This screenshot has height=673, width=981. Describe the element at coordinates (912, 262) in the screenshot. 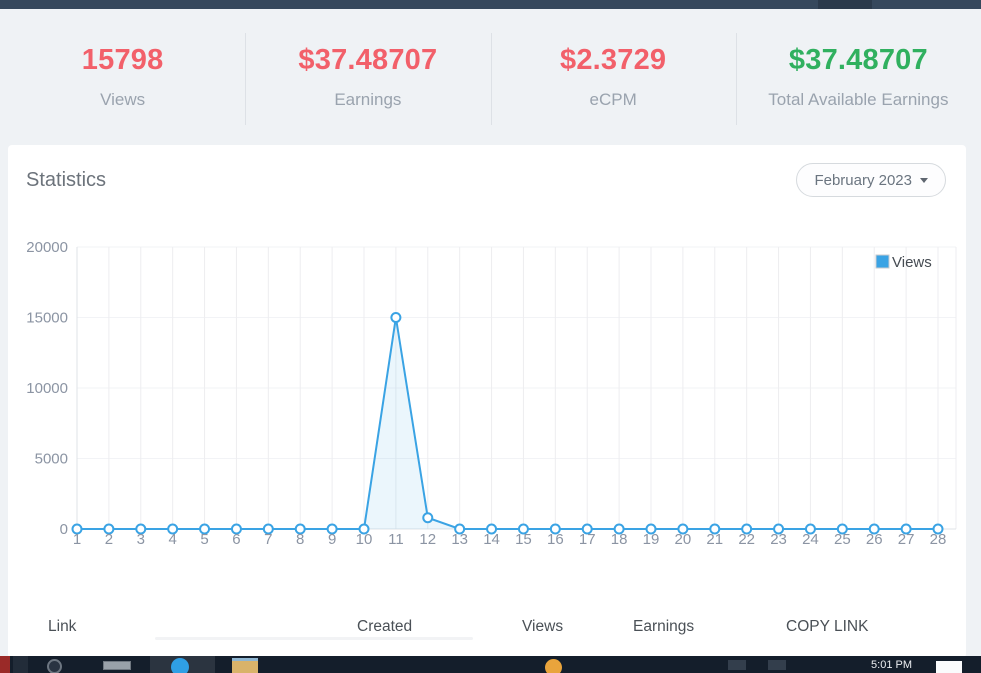

I see `svg-text: Views` at that location.